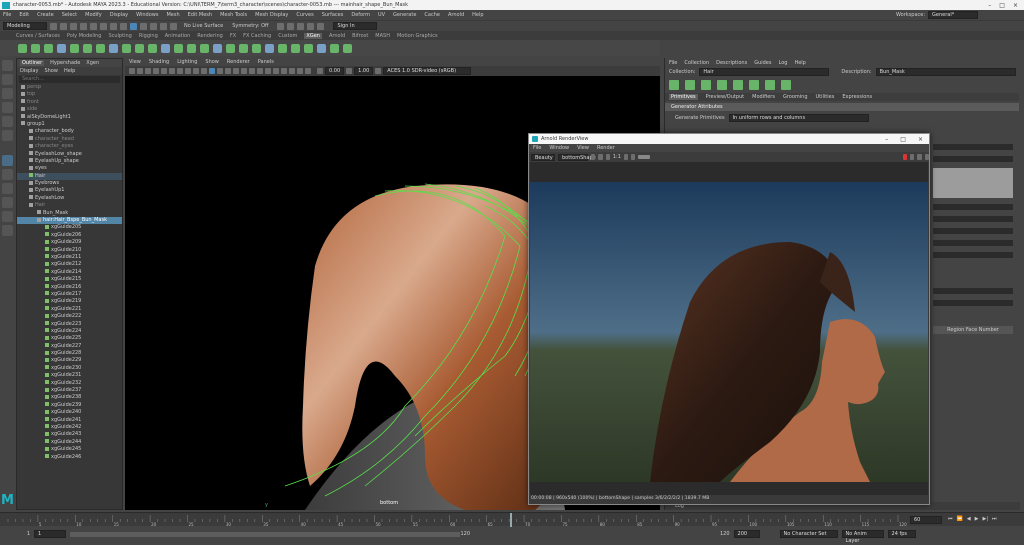  I want to click on outliner-row: xgGuide222, so click(69, 316).